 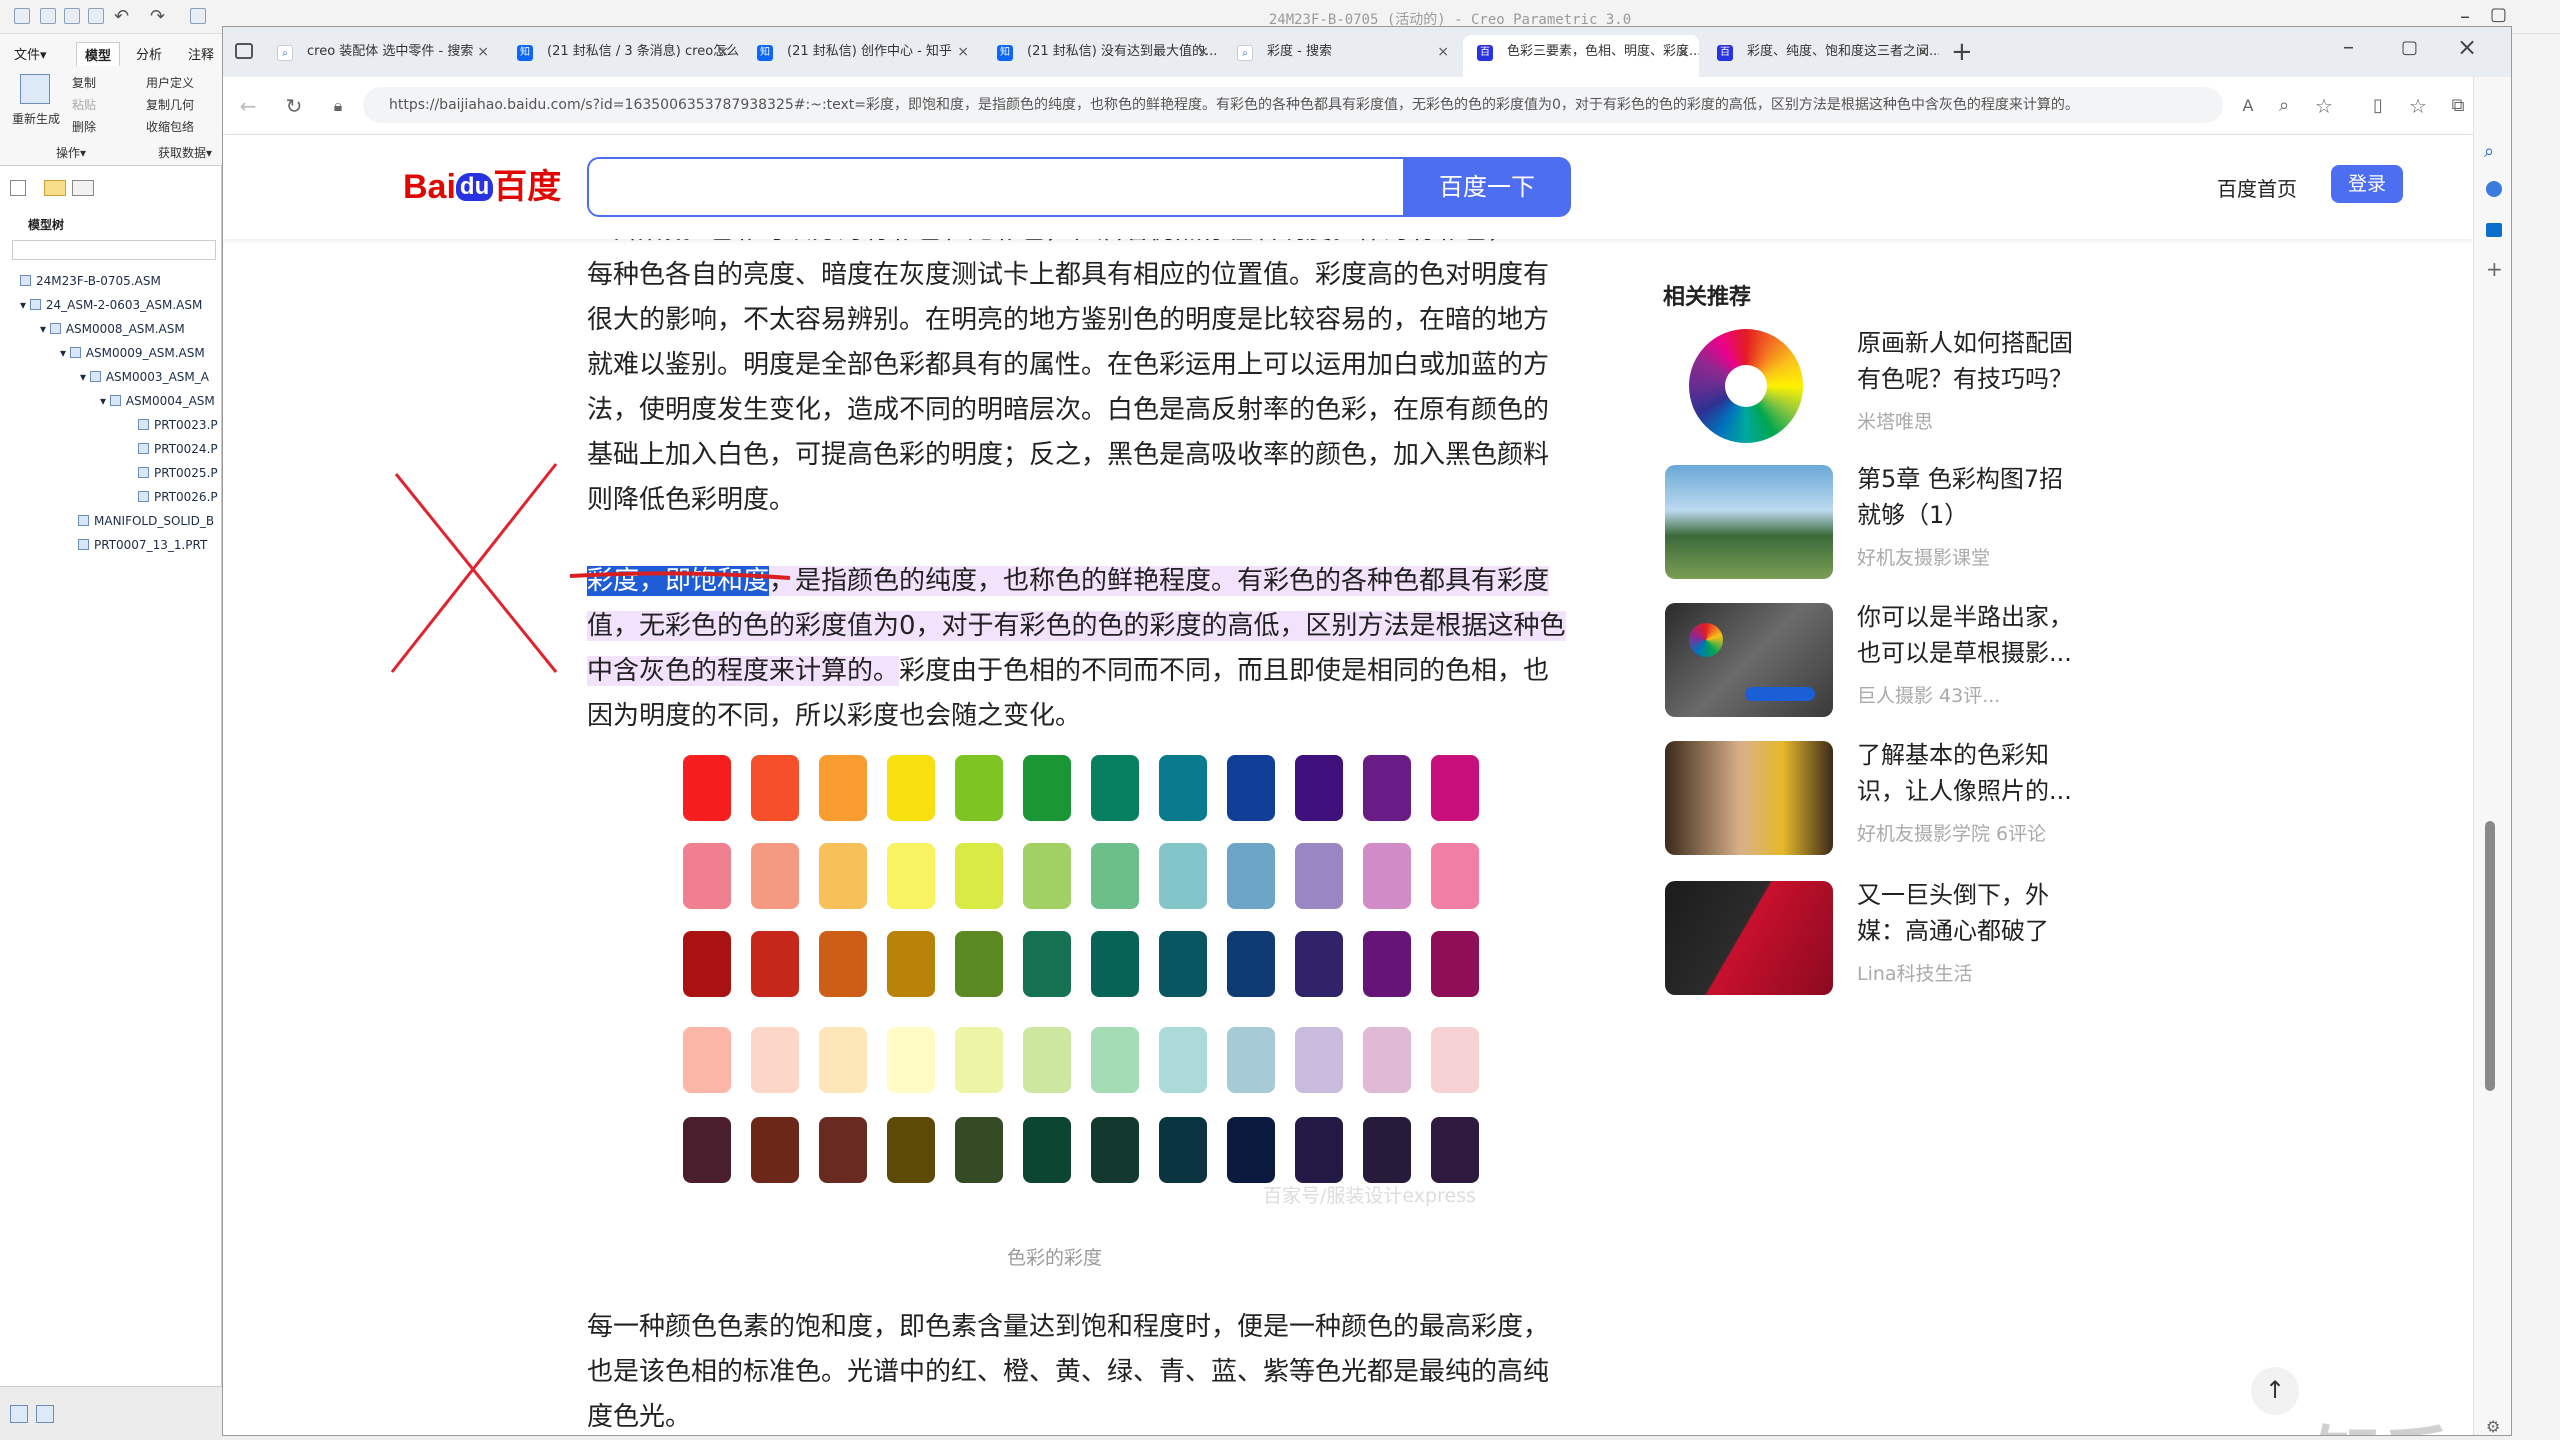 What do you see at coordinates (157, 16) in the screenshot?
I see `redo-icon: ↷` at bounding box center [157, 16].